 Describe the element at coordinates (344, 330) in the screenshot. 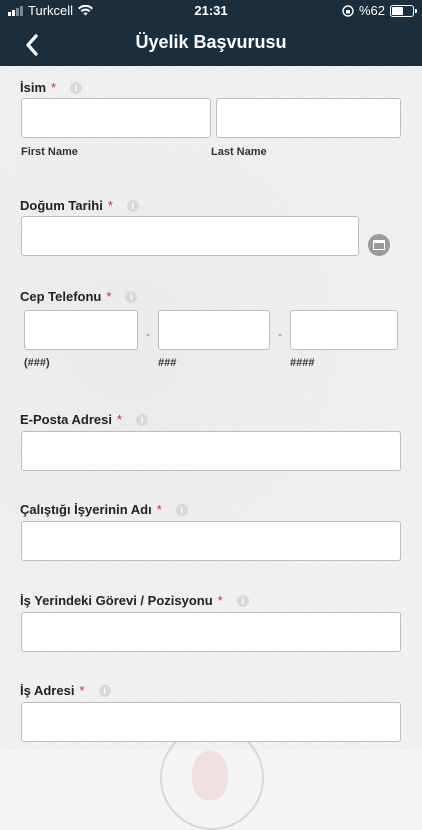

I see `phone-line-input` at that location.